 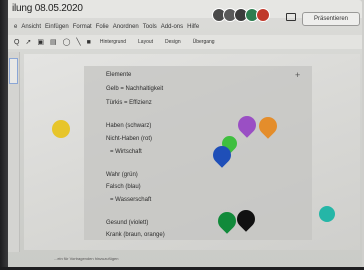 I want to click on legend-line: = Wasserschaft, so click(x=131, y=200).